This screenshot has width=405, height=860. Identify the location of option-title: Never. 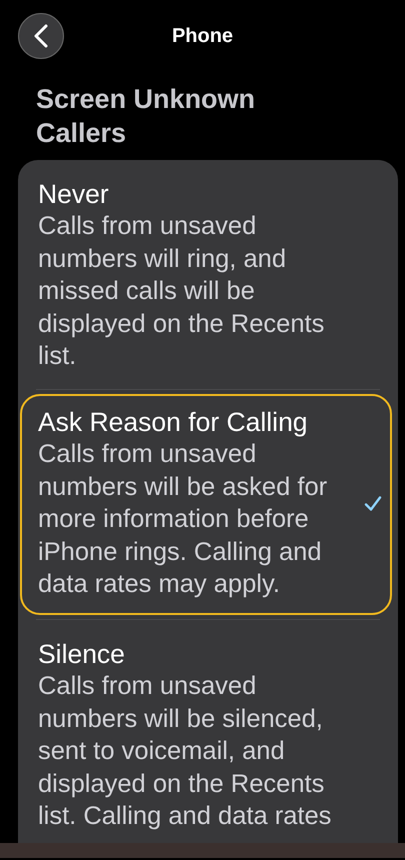
(74, 194).